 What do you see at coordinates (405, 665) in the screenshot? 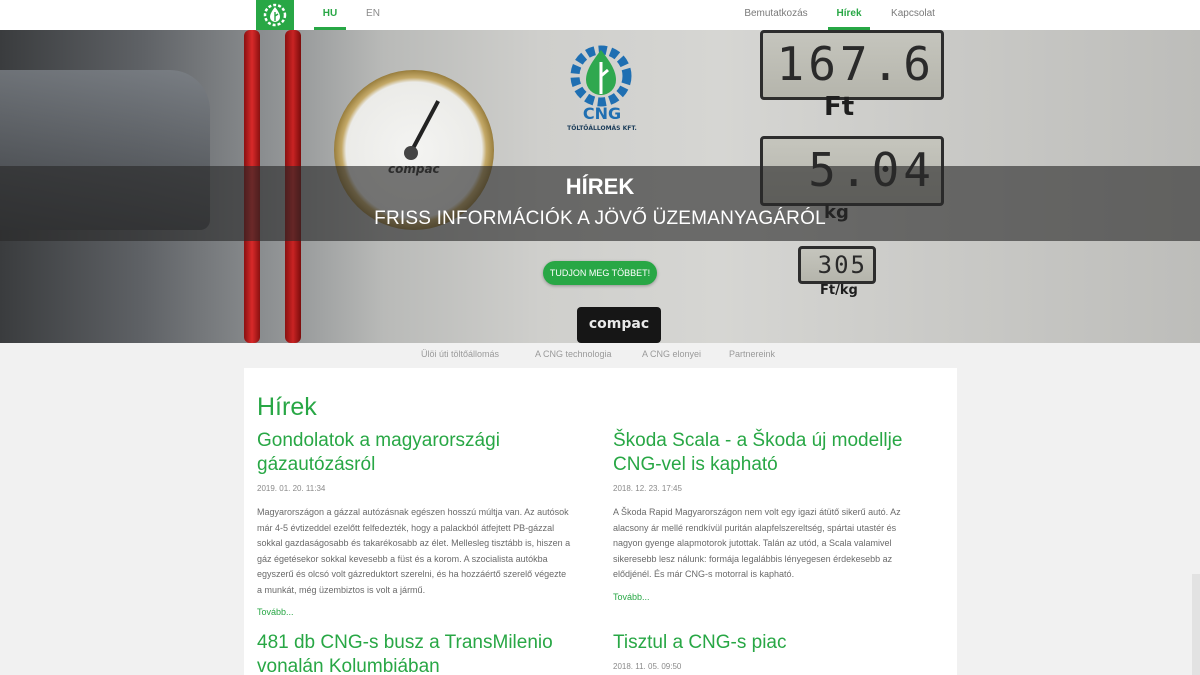
I see `article-title-line: vonalán Kolumbiában` at bounding box center [405, 665].